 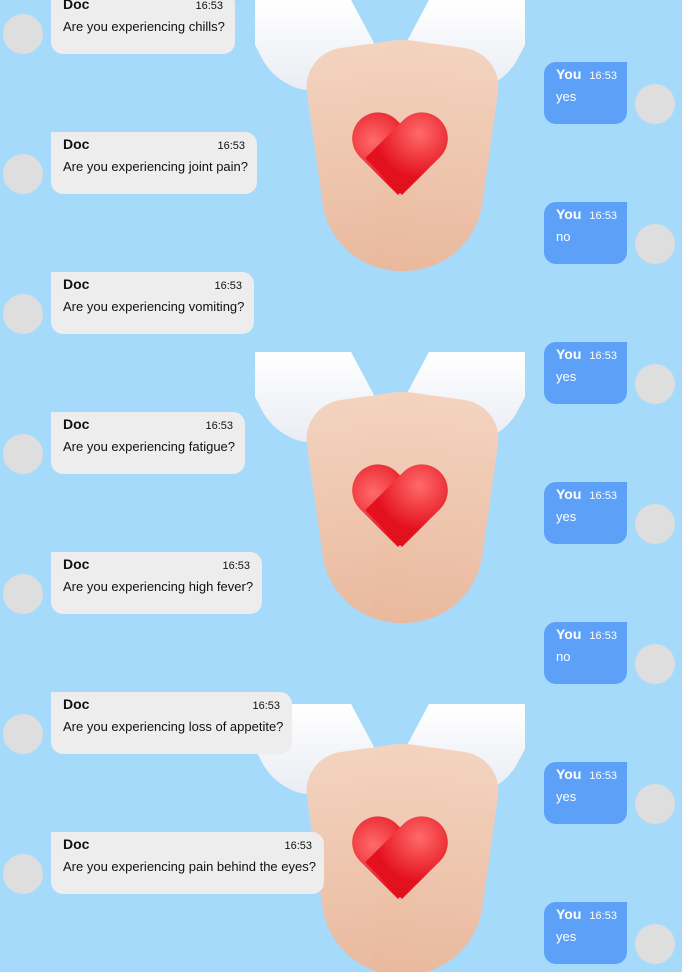 I want to click on message-text: Are you experiencing fatigue?, so click(x=149, y=446).